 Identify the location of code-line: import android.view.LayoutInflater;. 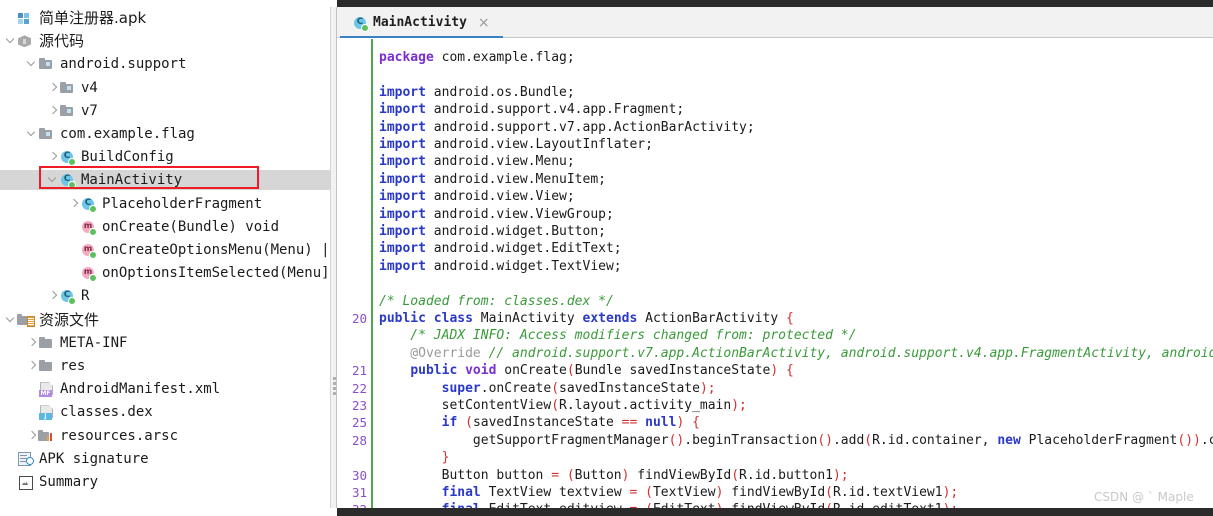
(516, 144).